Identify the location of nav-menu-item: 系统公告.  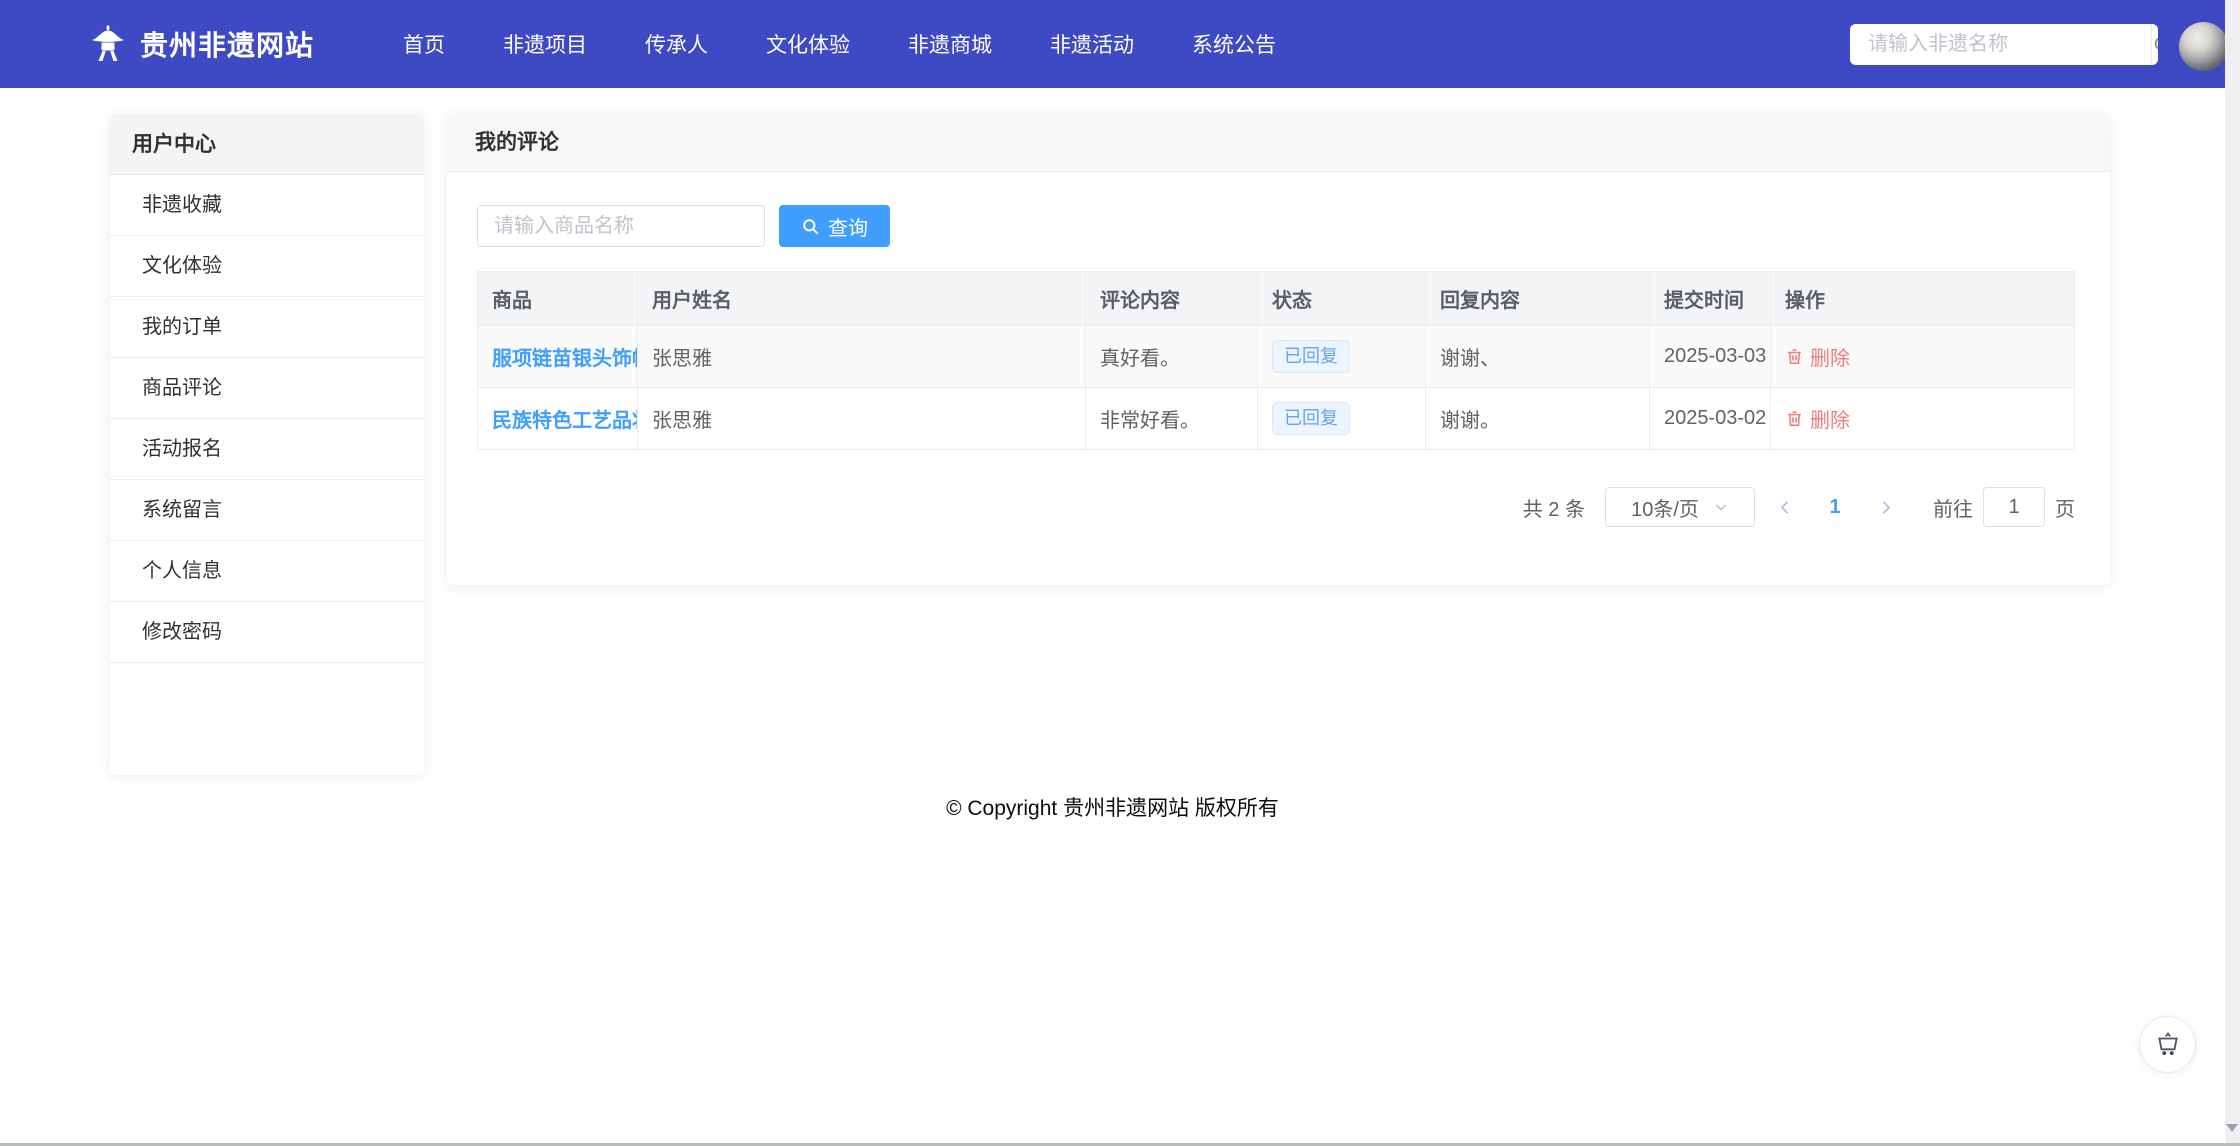
(1234, 44).